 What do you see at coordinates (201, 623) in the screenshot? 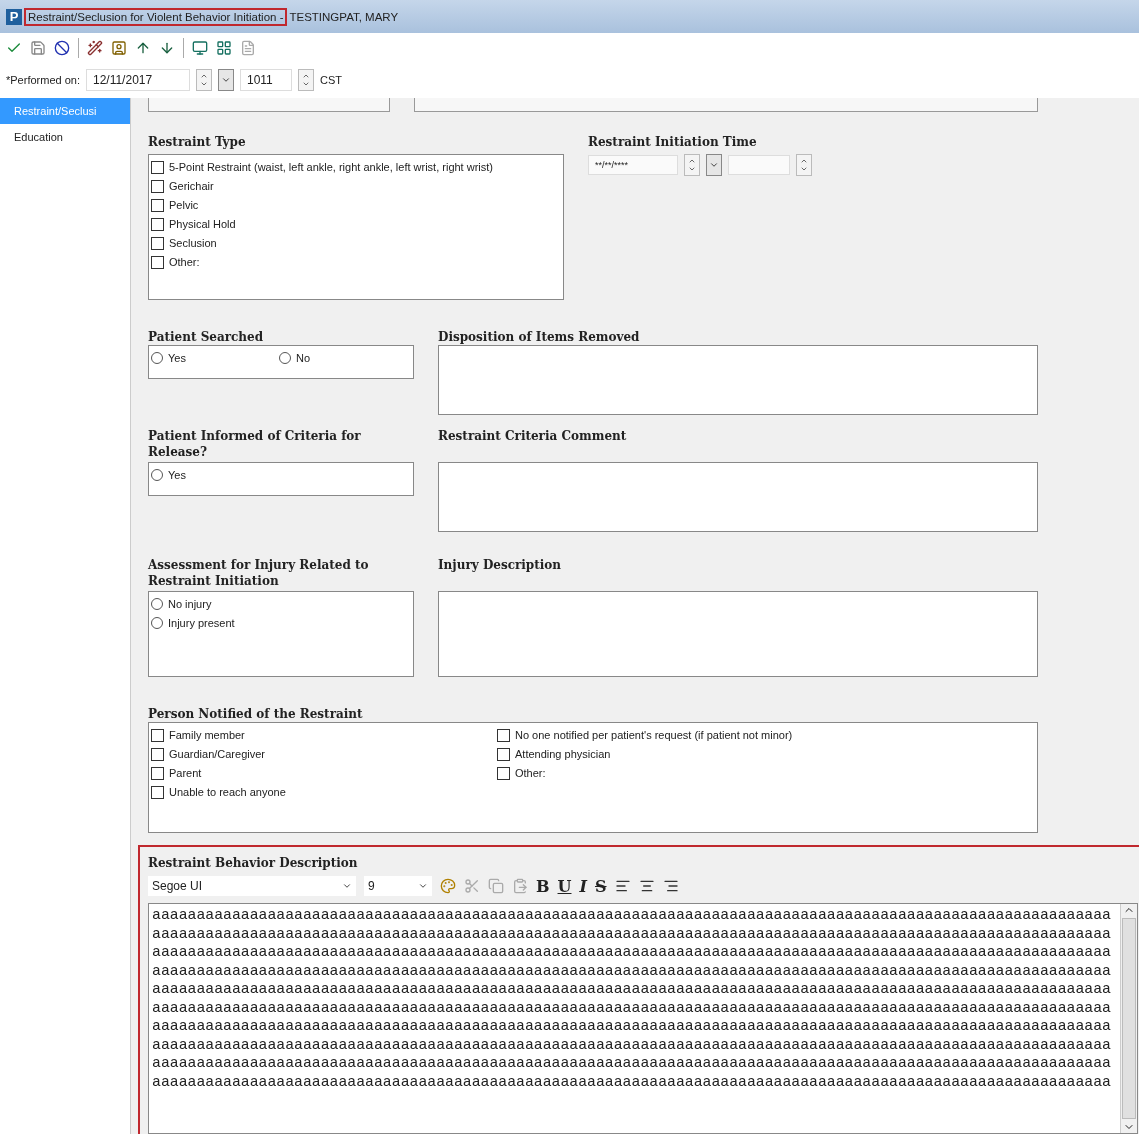
I see `option-label: Injury present` at bounding box center [201, 623].